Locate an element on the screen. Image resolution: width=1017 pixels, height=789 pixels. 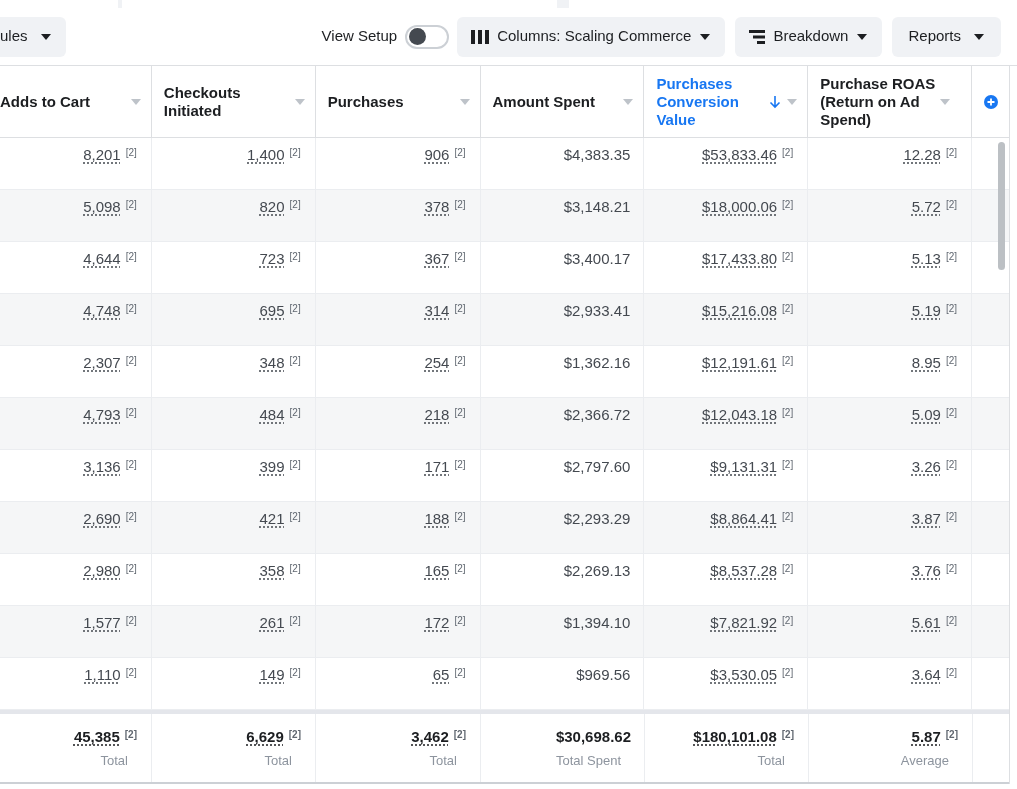
cell-value: $8,864.41 is located at coordinates (744, 519).